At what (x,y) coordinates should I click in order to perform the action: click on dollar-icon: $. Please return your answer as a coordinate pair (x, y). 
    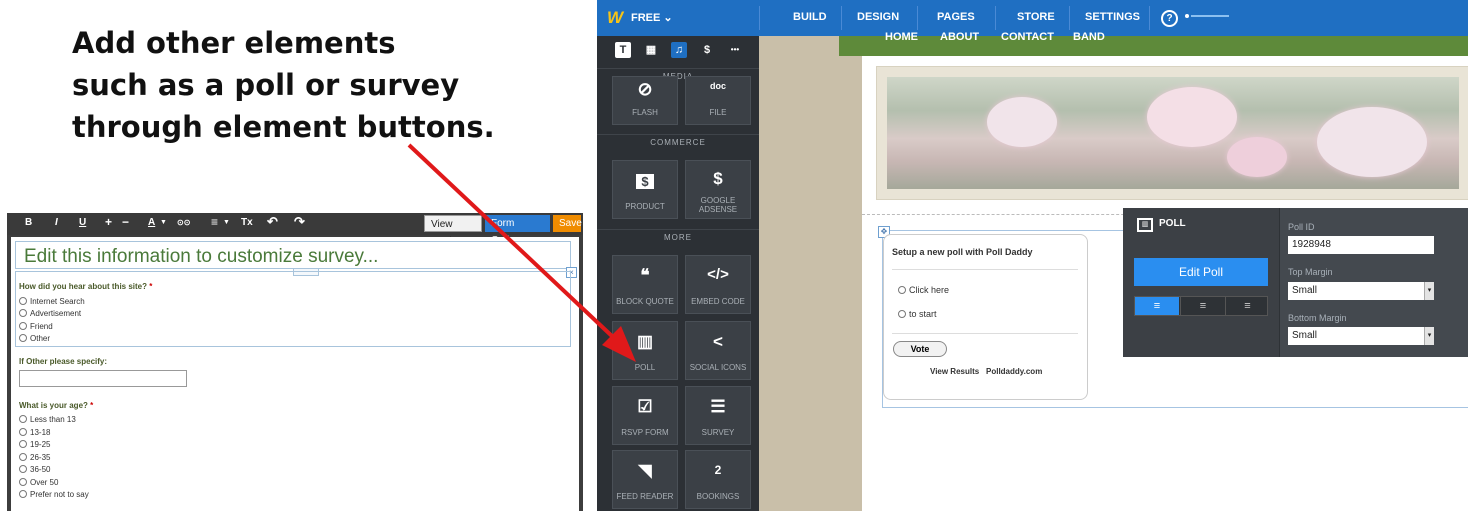
    Looking at the image, I should click on (645, 181).